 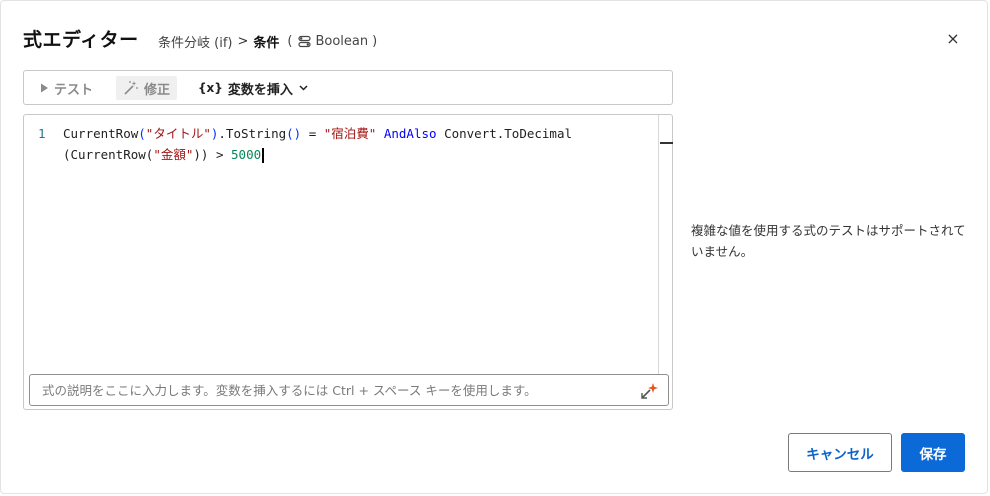 What do you see at coordinates (953, 39) in the screenshot?
I see `close-icon: ×` at bounding box center [953, 39].